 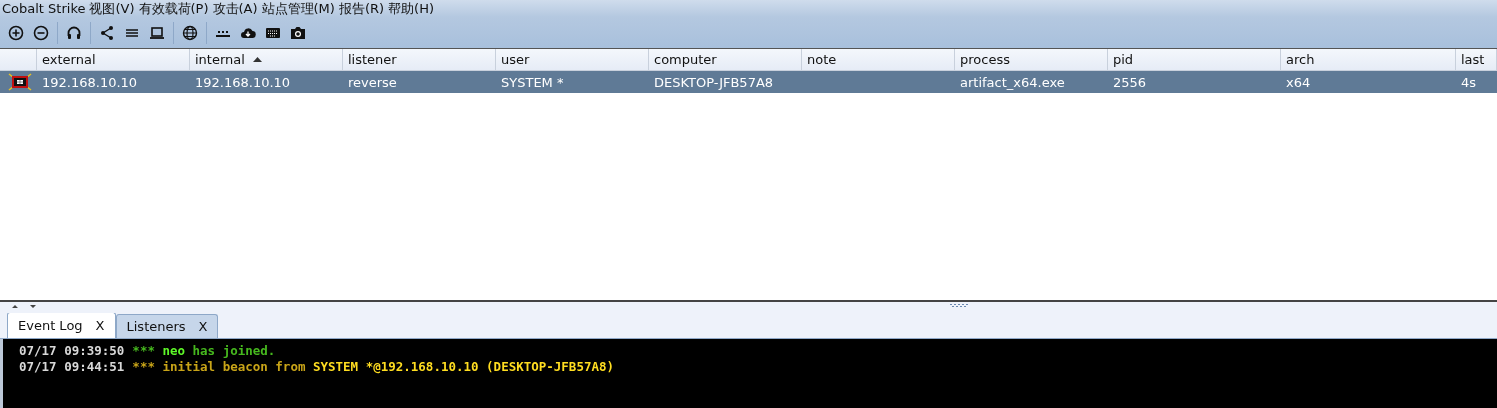 What do you see at coordinates (878, 59) in the screenshot?
I see `column-header: note` at bounding box center [878, 59].